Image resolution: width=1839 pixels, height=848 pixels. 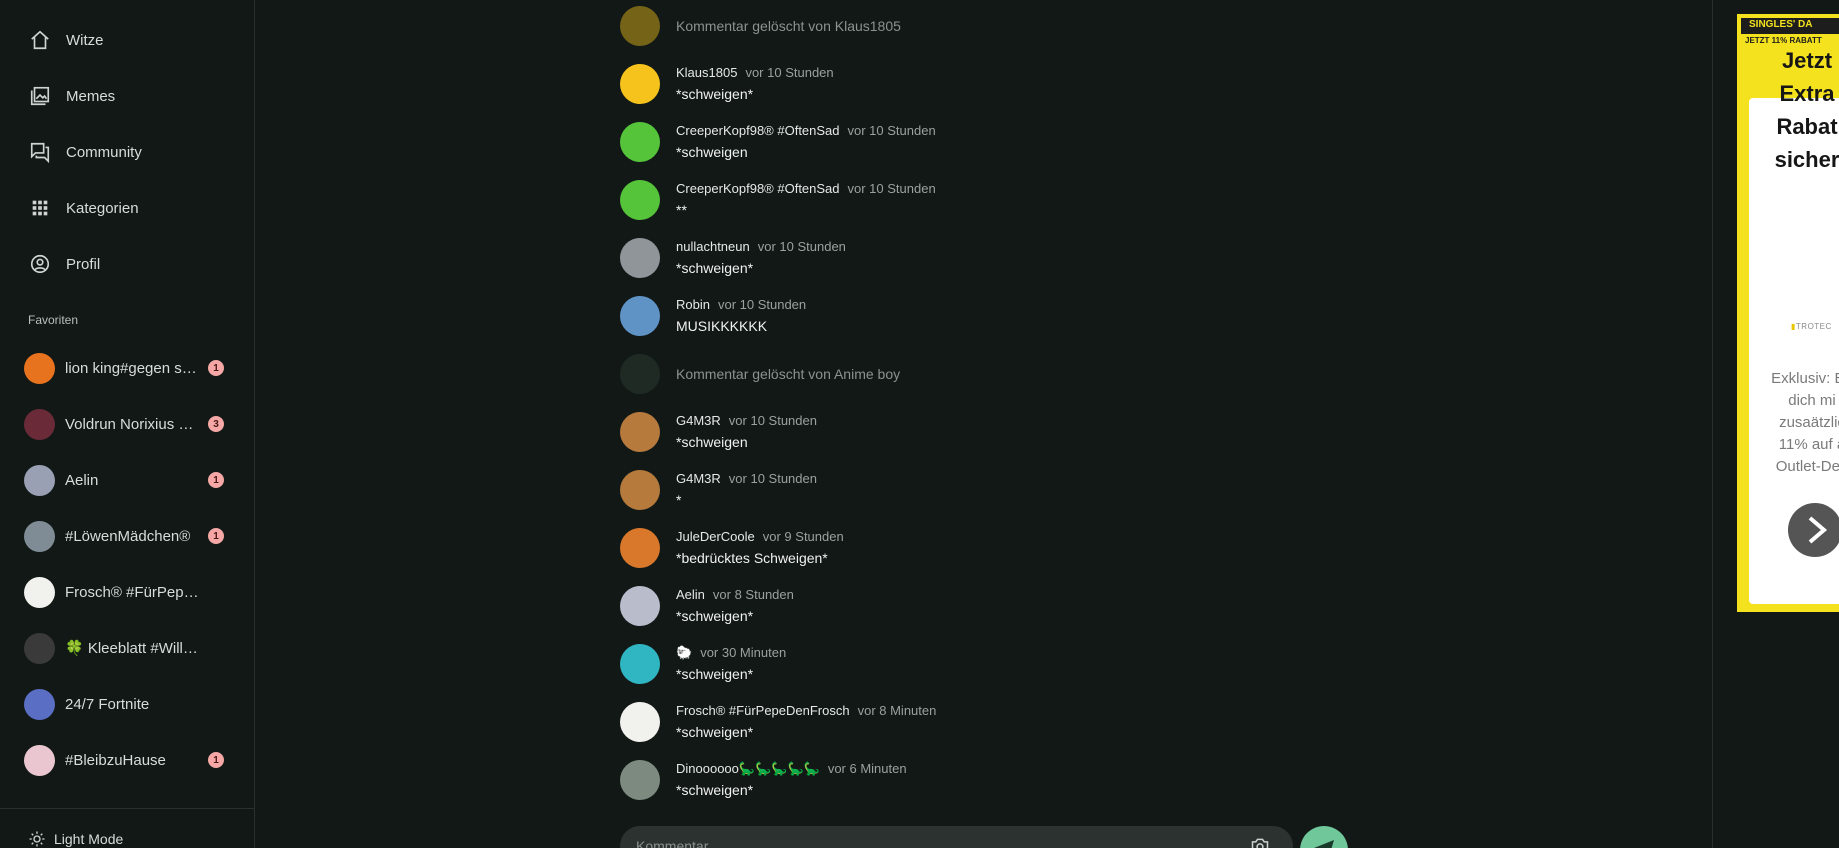 I want to click on comment-timestamp: vor 30 Minuten, so click(x=743, y=652).